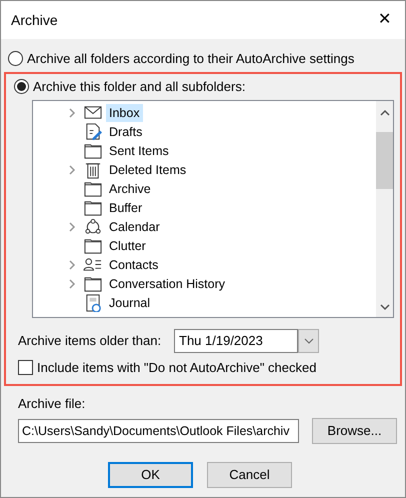 The height and width of the screenshot is (498, 406). I want to click on dialog-button: Cancel, so click(249, 475).